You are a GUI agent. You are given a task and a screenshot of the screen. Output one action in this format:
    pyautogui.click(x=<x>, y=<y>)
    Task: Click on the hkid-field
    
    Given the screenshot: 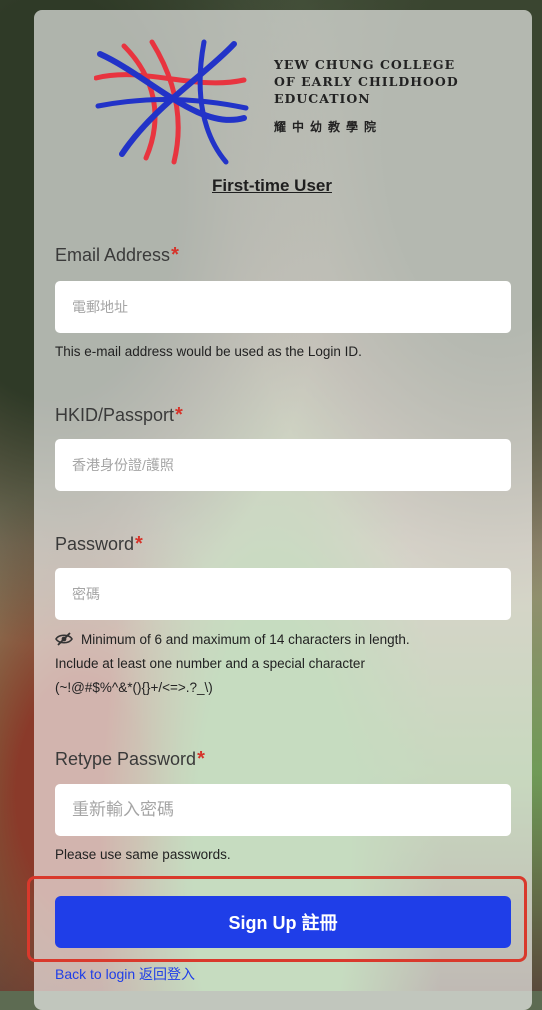 What is the action you would take?
    pyautogui.click(x=283, y=465)
    